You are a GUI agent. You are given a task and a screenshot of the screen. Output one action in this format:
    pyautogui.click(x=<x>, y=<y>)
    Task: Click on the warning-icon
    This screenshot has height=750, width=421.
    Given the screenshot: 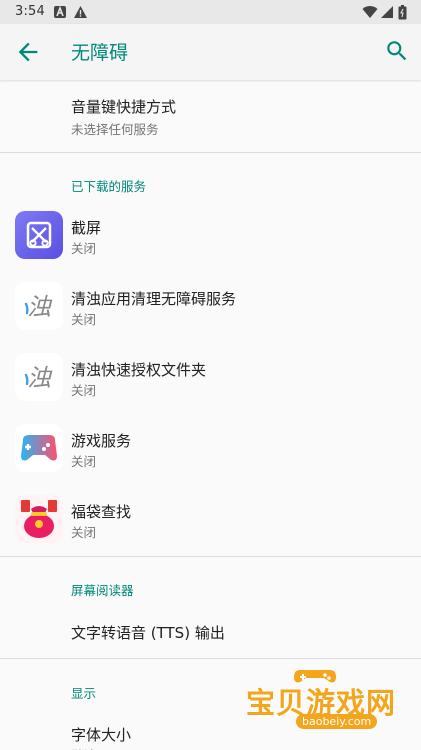 What is the action you would take?
    pyautogui.click(x=80, y=12)
    